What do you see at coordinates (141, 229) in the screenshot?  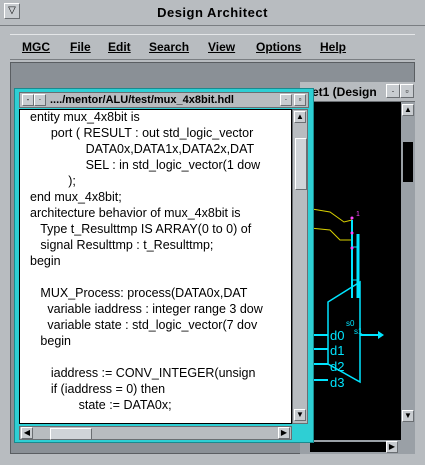 I see `code-line: Type t_Resulttmp IS ARRAY(0 to 0) of` at bounding box center [141, 229].